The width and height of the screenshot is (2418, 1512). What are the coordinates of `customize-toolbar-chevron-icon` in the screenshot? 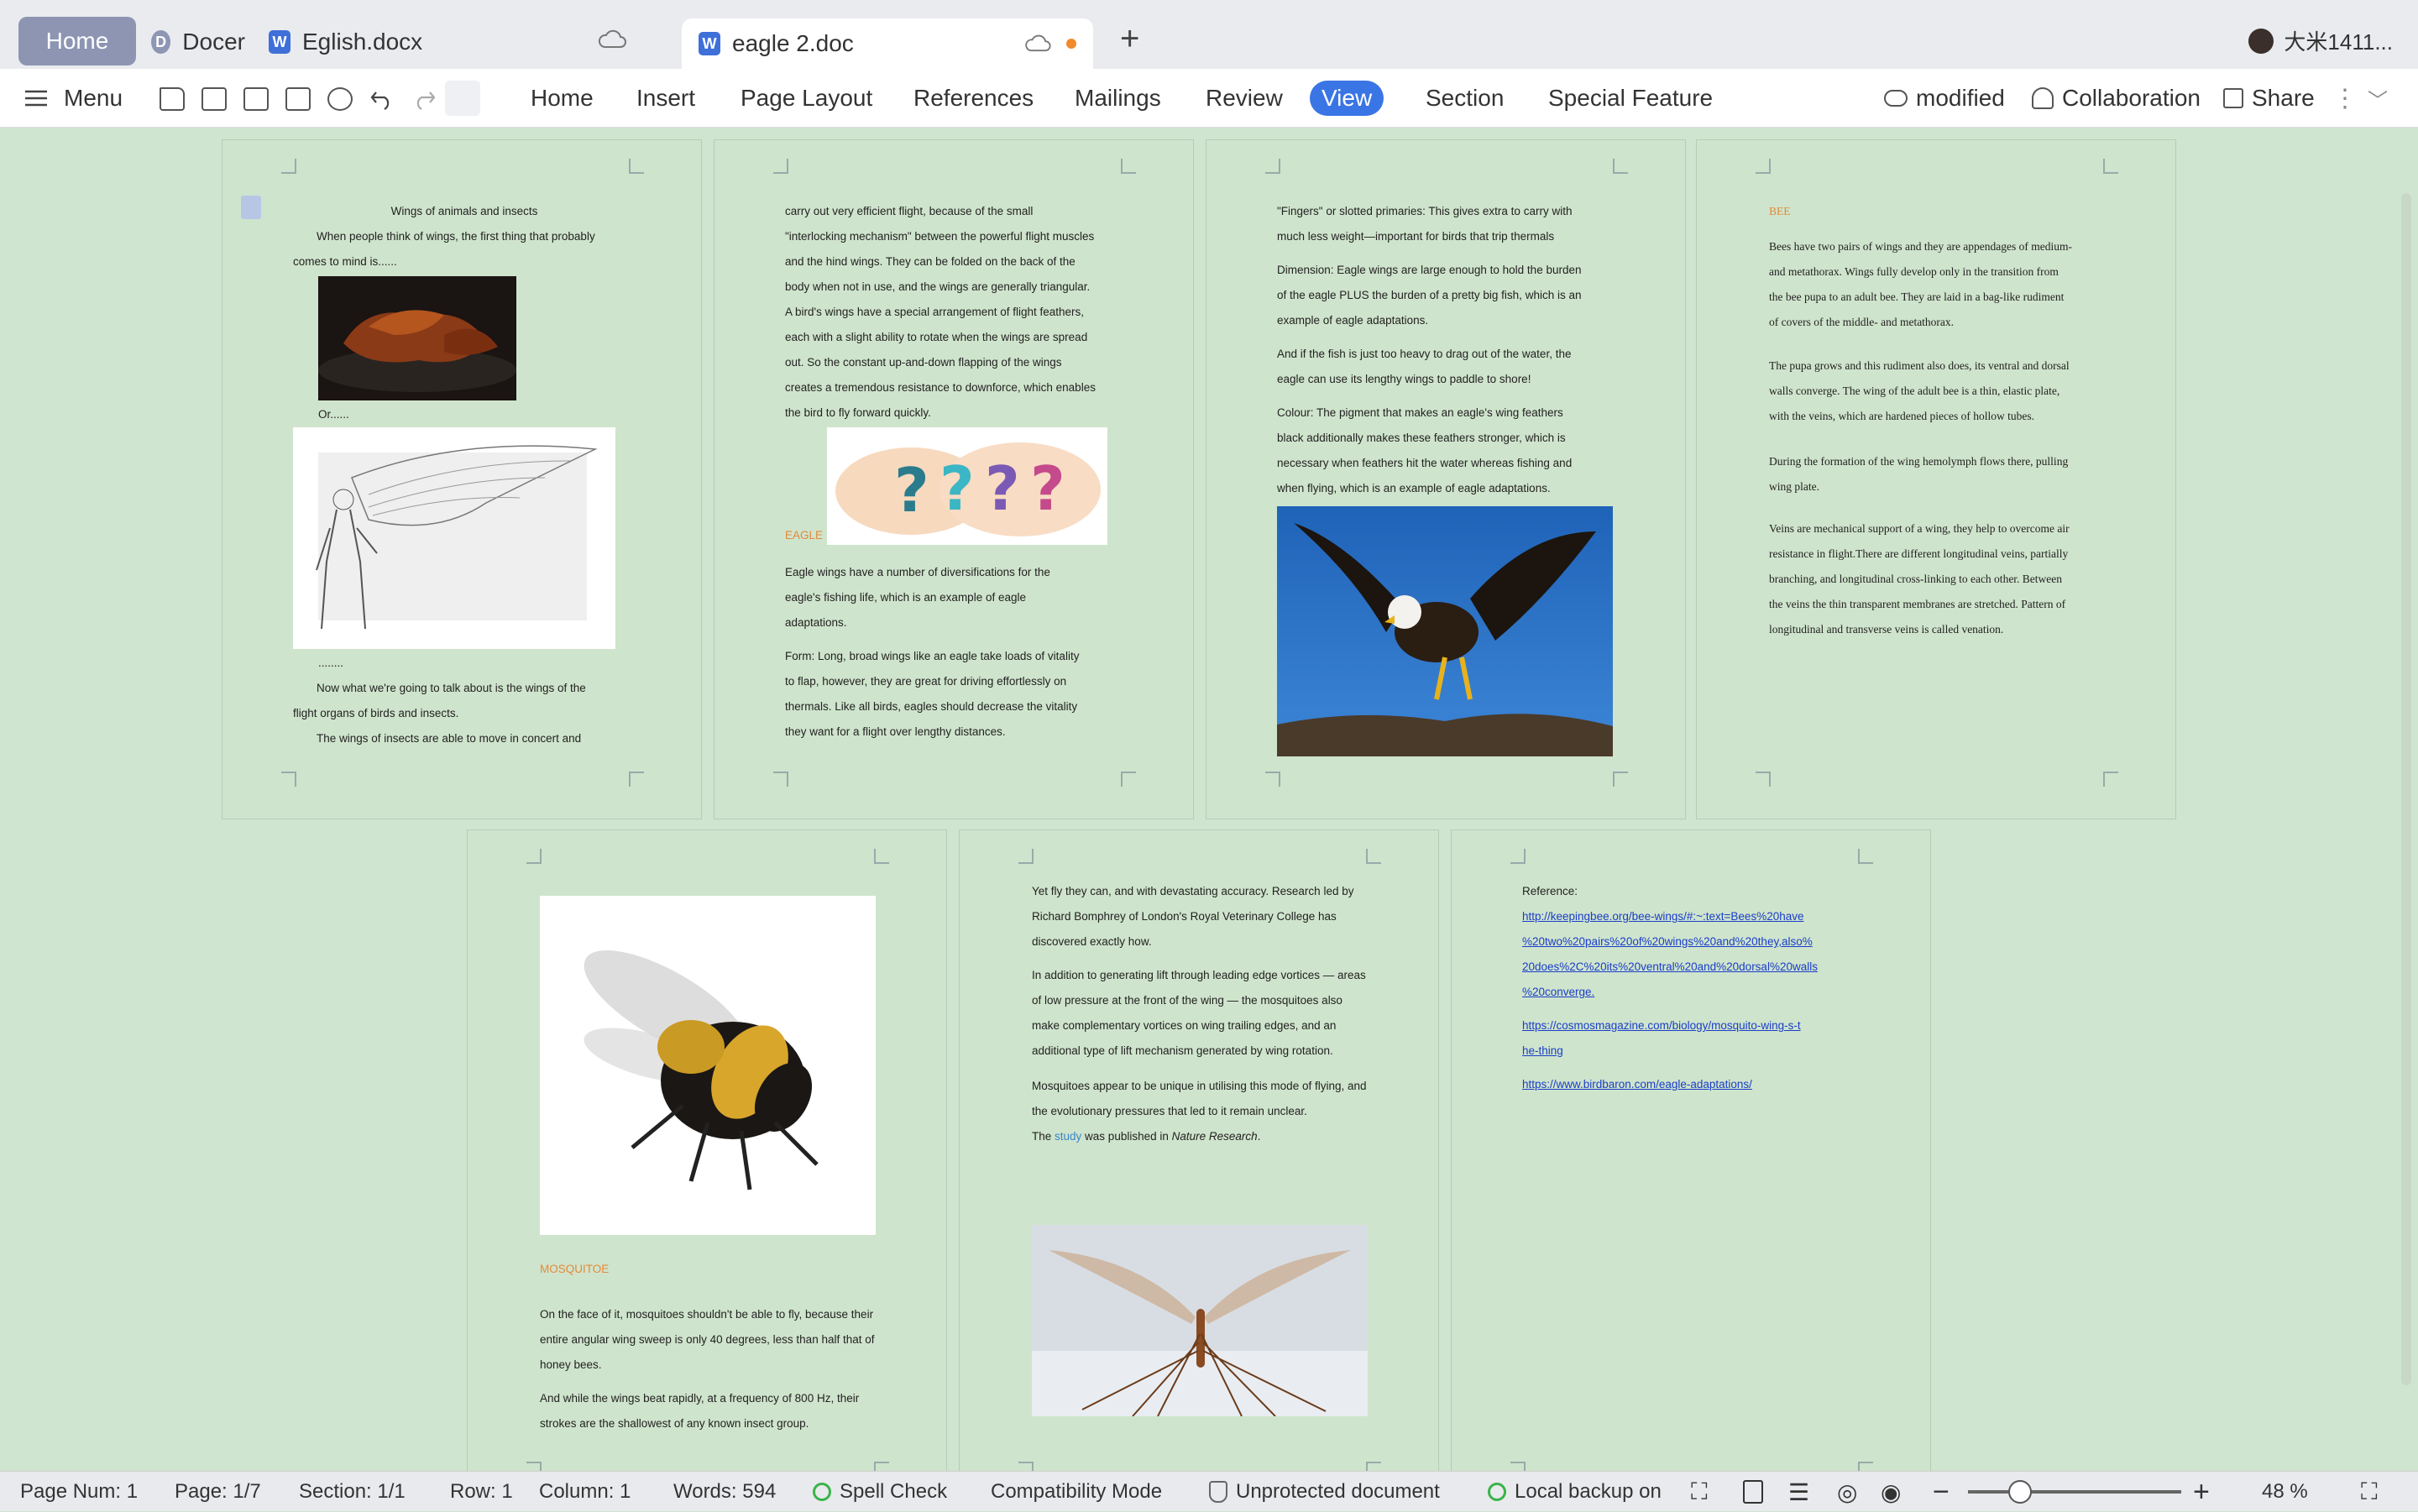 It's located at (462, 98).